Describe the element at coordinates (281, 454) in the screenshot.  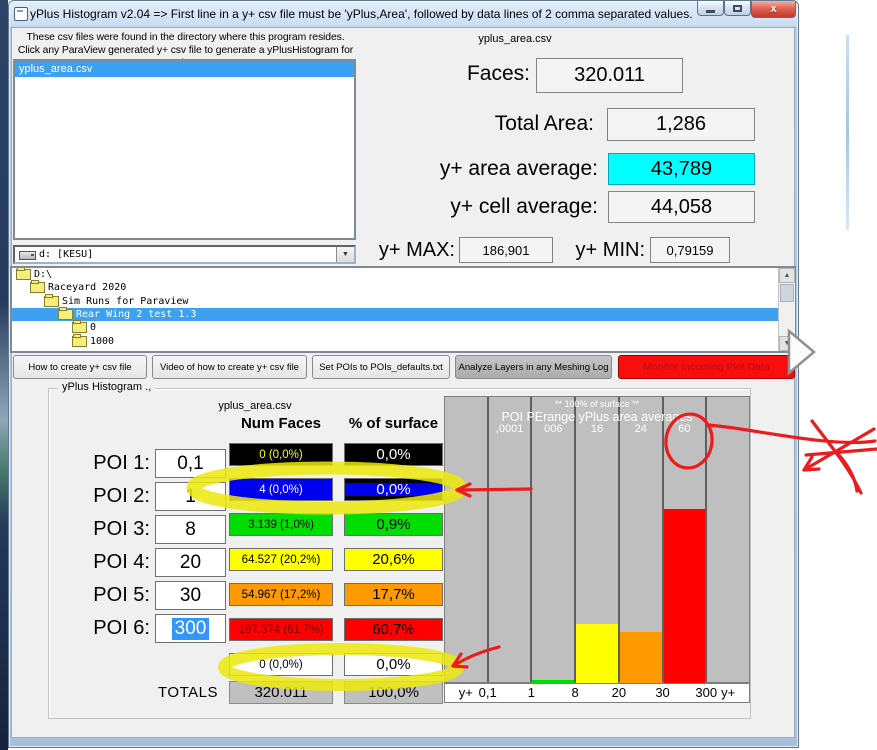
I see `num-faces-cell-1: 0 (0,0%)` at that location.